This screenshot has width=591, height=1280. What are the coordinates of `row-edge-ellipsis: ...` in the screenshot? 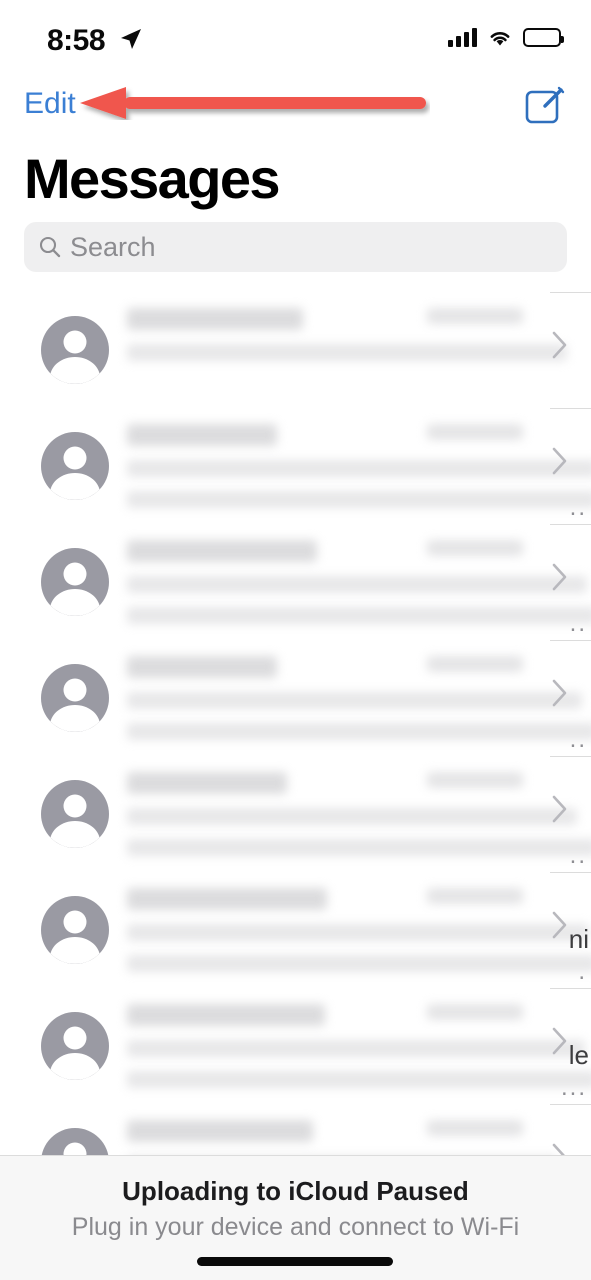 It's located at (573, 1087).